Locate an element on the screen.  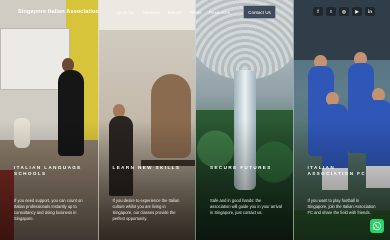
nav-about: About Us is located at coordinates (125, 12).